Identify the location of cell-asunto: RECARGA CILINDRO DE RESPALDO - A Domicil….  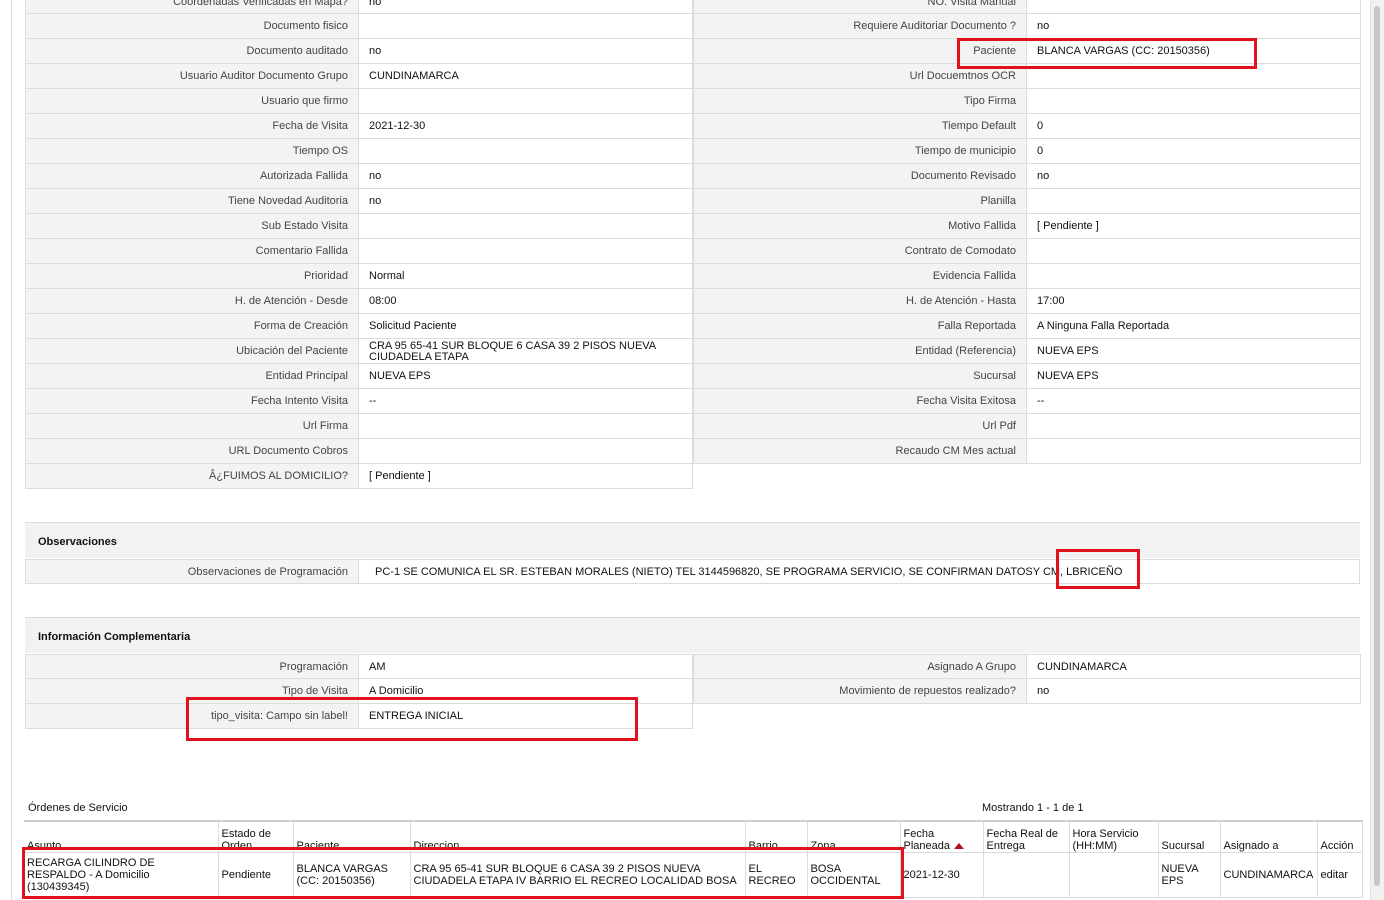
(121, 875).